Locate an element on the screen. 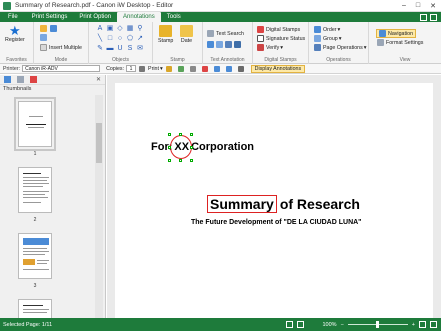  date-button: Date is located at coordinates (186, 34).